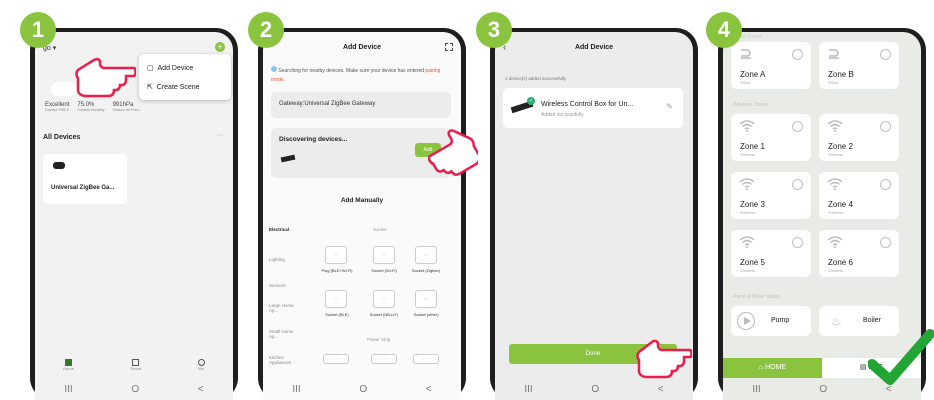 This screenshot has width=934, height=400. What do you see at coordinates (62, 137) in the screenshot?
I see `all-devices-title: All Devices` at bounding box center [62, 137].